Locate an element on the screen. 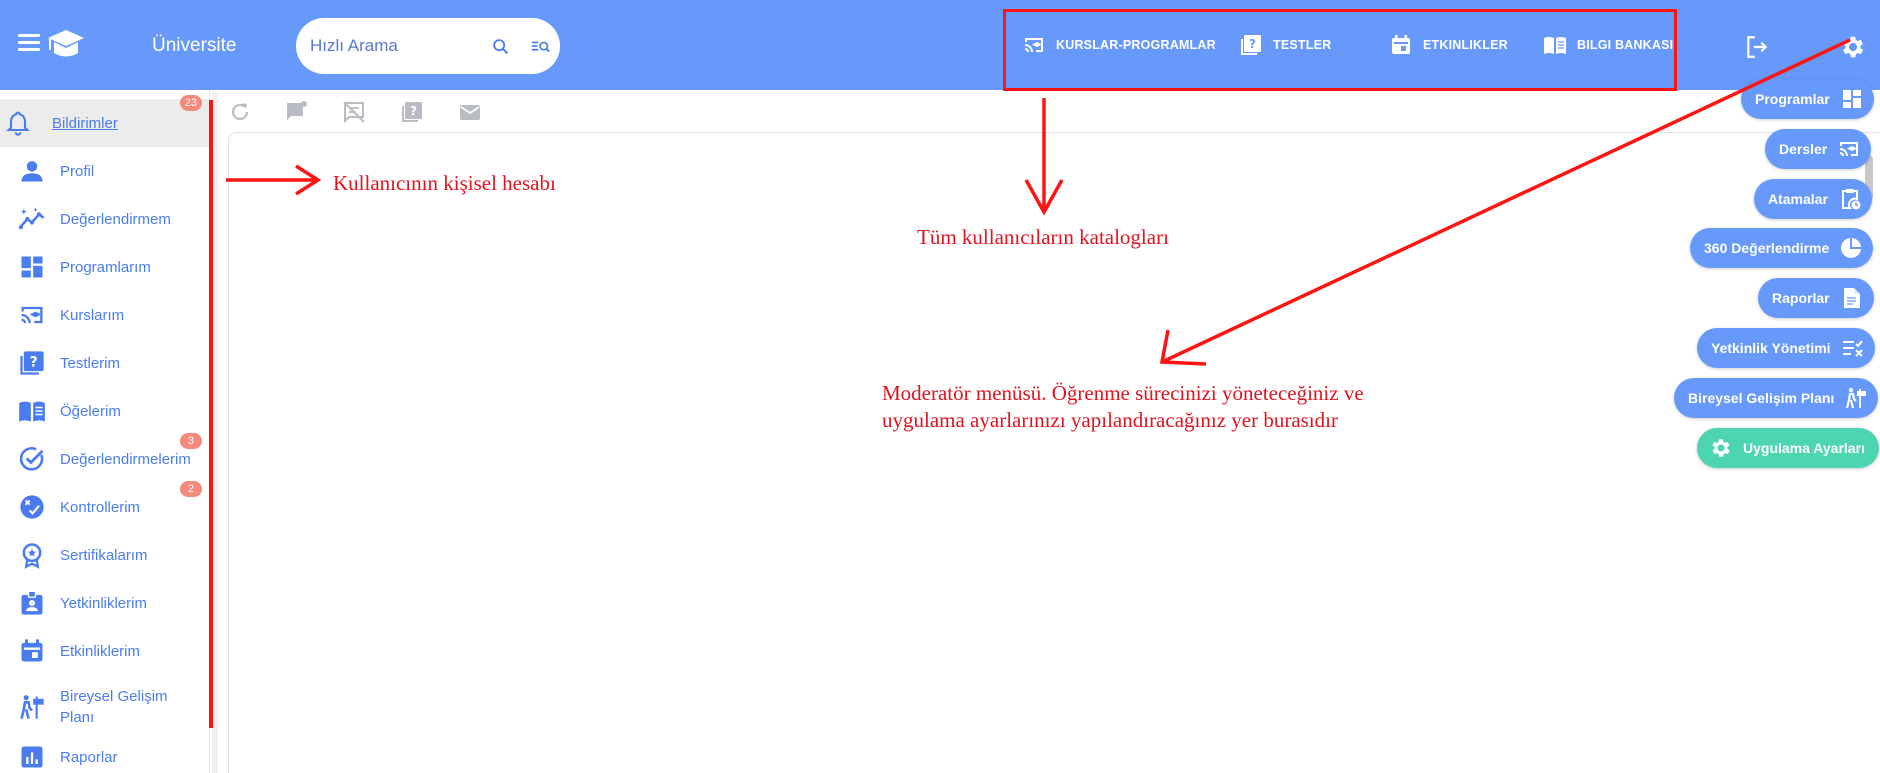 The height and width of the screenshot is (773, 1880). refresh-icon is located at coordinates (240, 112).